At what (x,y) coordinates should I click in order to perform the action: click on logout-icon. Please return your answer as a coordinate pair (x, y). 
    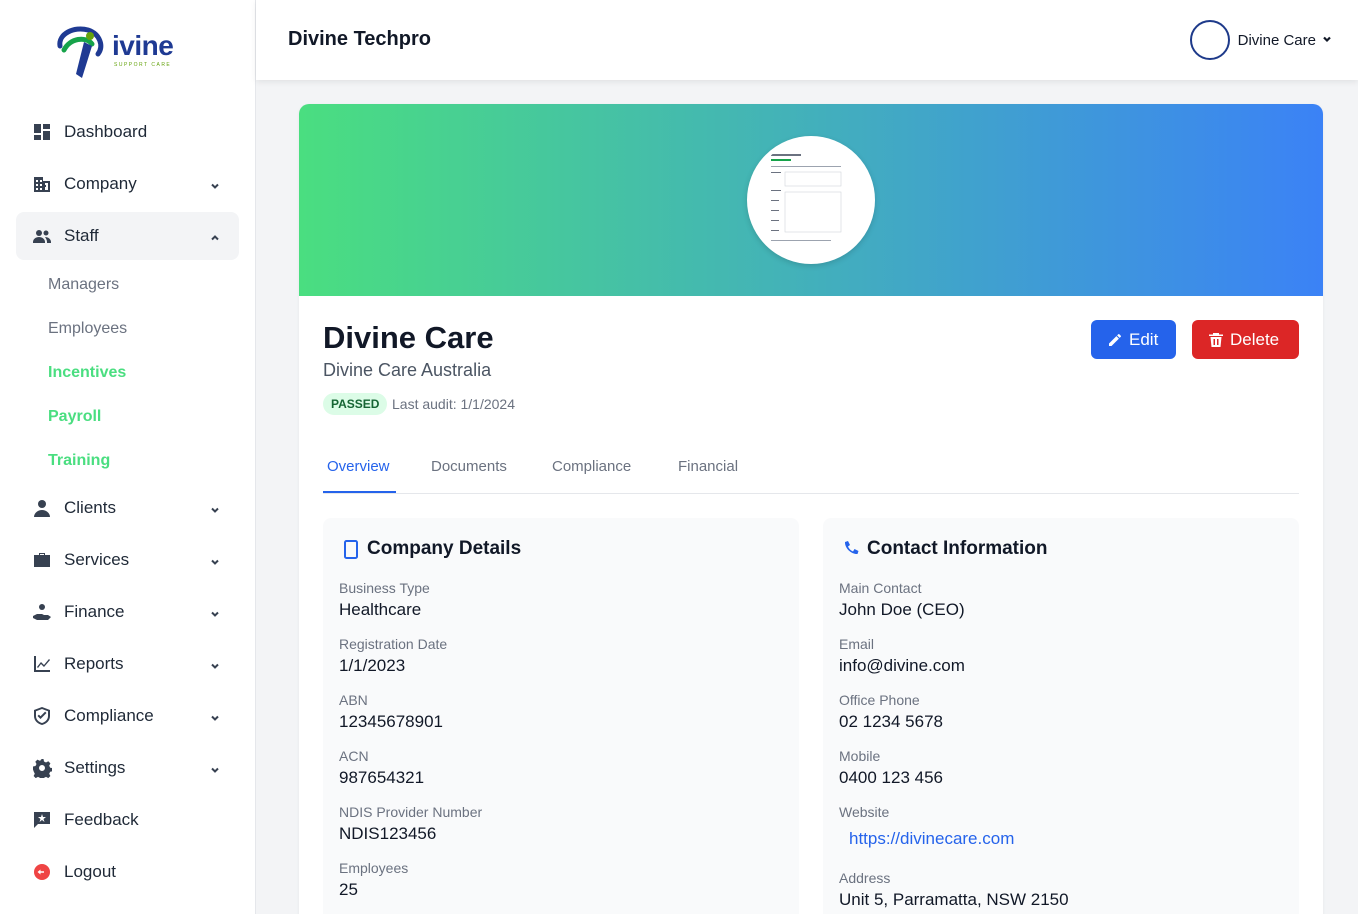
    Looking at the image, I should click on (42, 872).